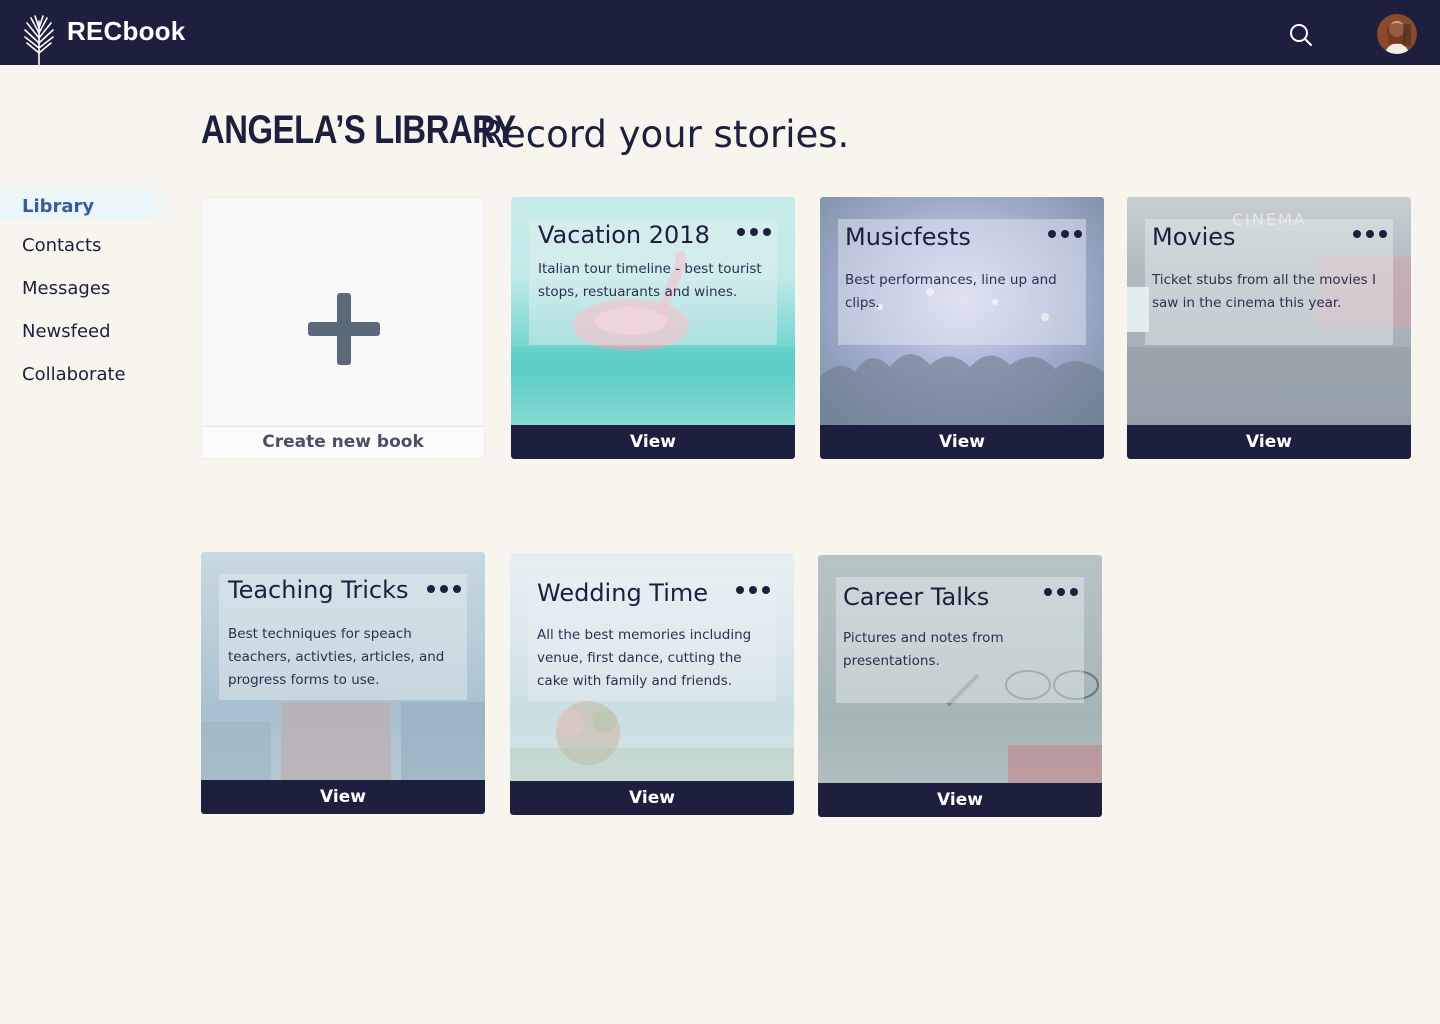  I want to click on palm-leaf-logo-icon, so click(39, 40).